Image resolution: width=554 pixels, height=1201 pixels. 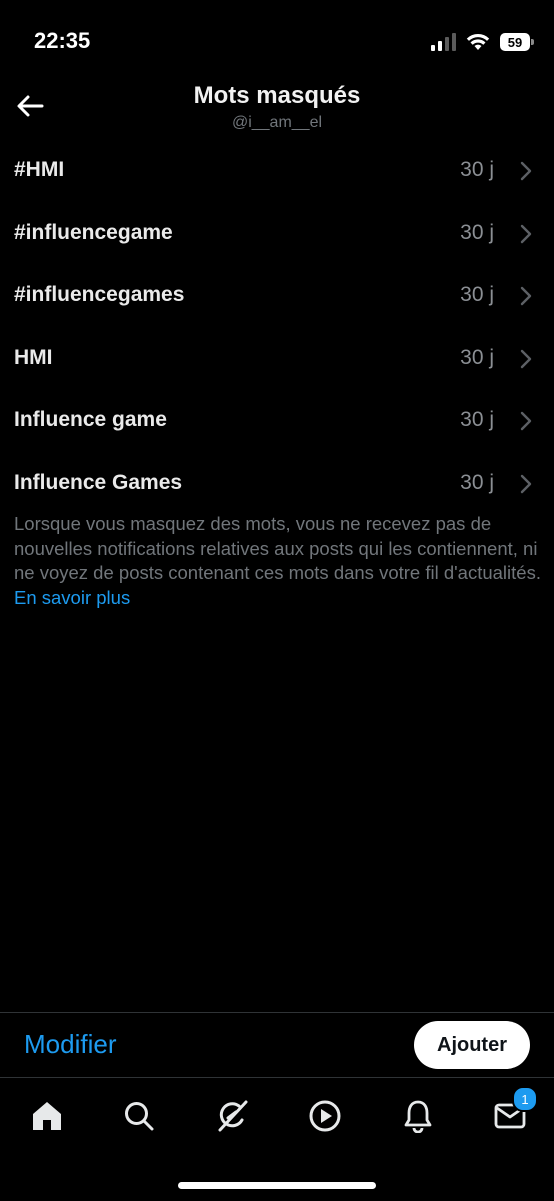 What do you see at coordinates (90, 420) in the screenshot?
I see `muted-word-label: Influence game` at bounding box center [90, 420].